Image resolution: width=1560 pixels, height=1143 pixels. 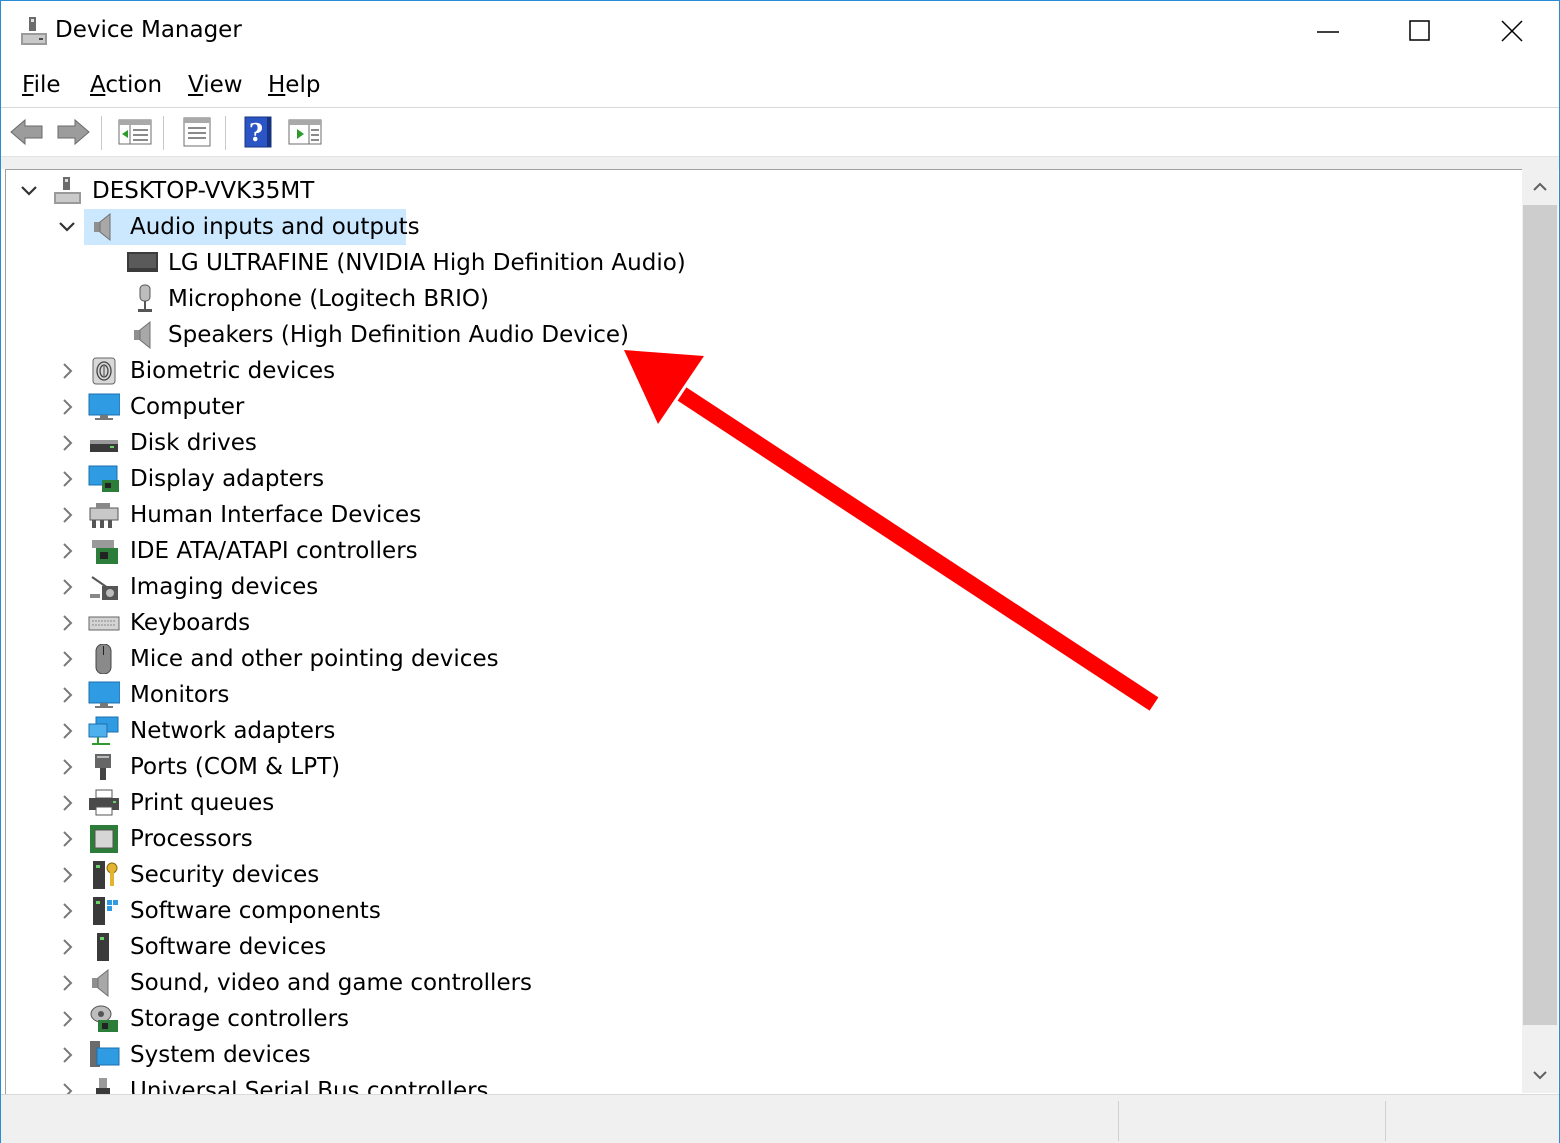 What do you see at coordinates (1540, 615) in the screenshot?
I see `scrollbar-thumb` at bounding box center [1540, 615].